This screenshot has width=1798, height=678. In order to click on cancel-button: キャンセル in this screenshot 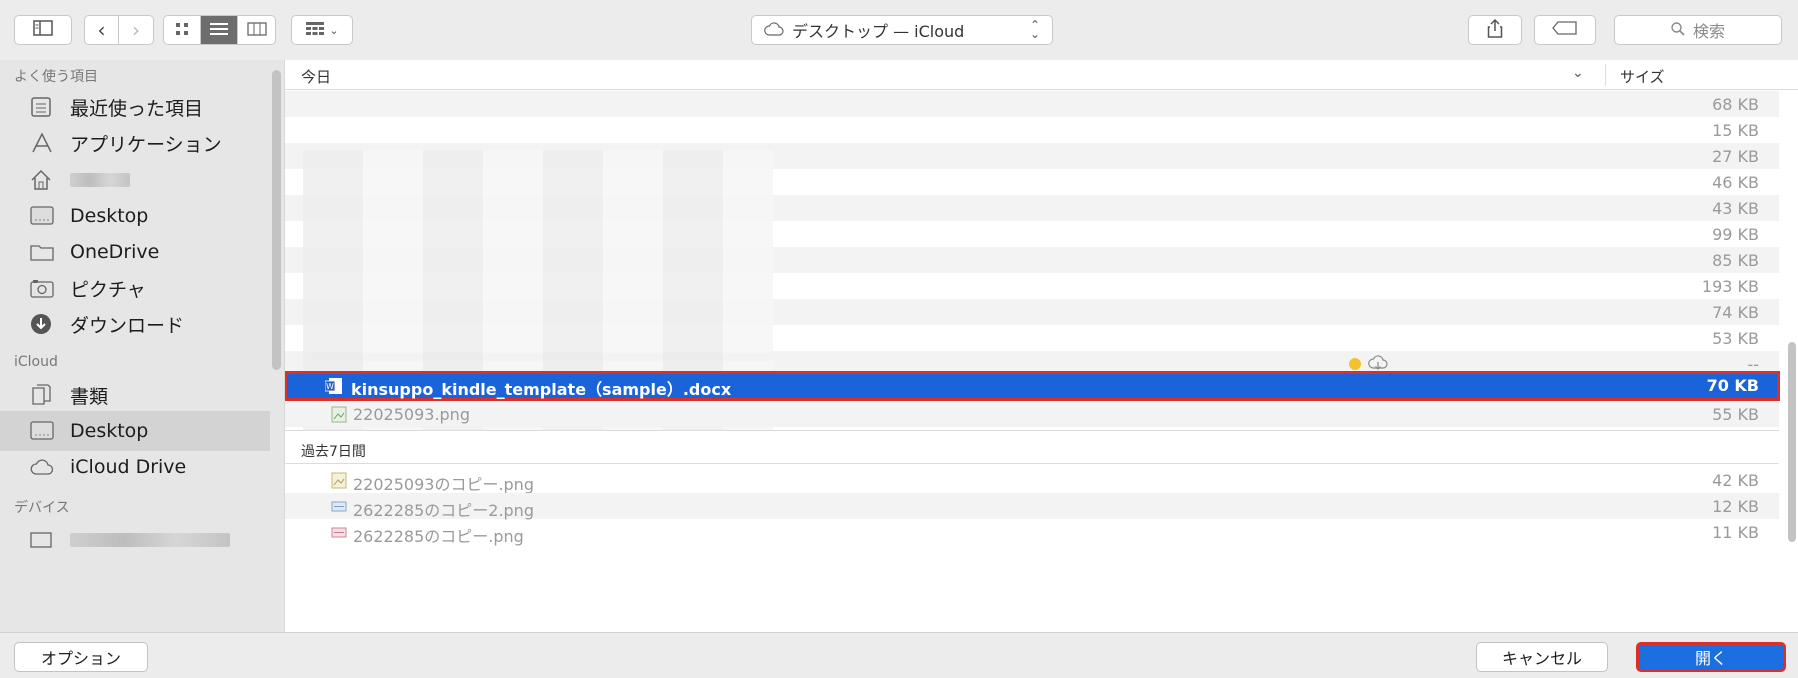, I will do `click(1542, 657)`.